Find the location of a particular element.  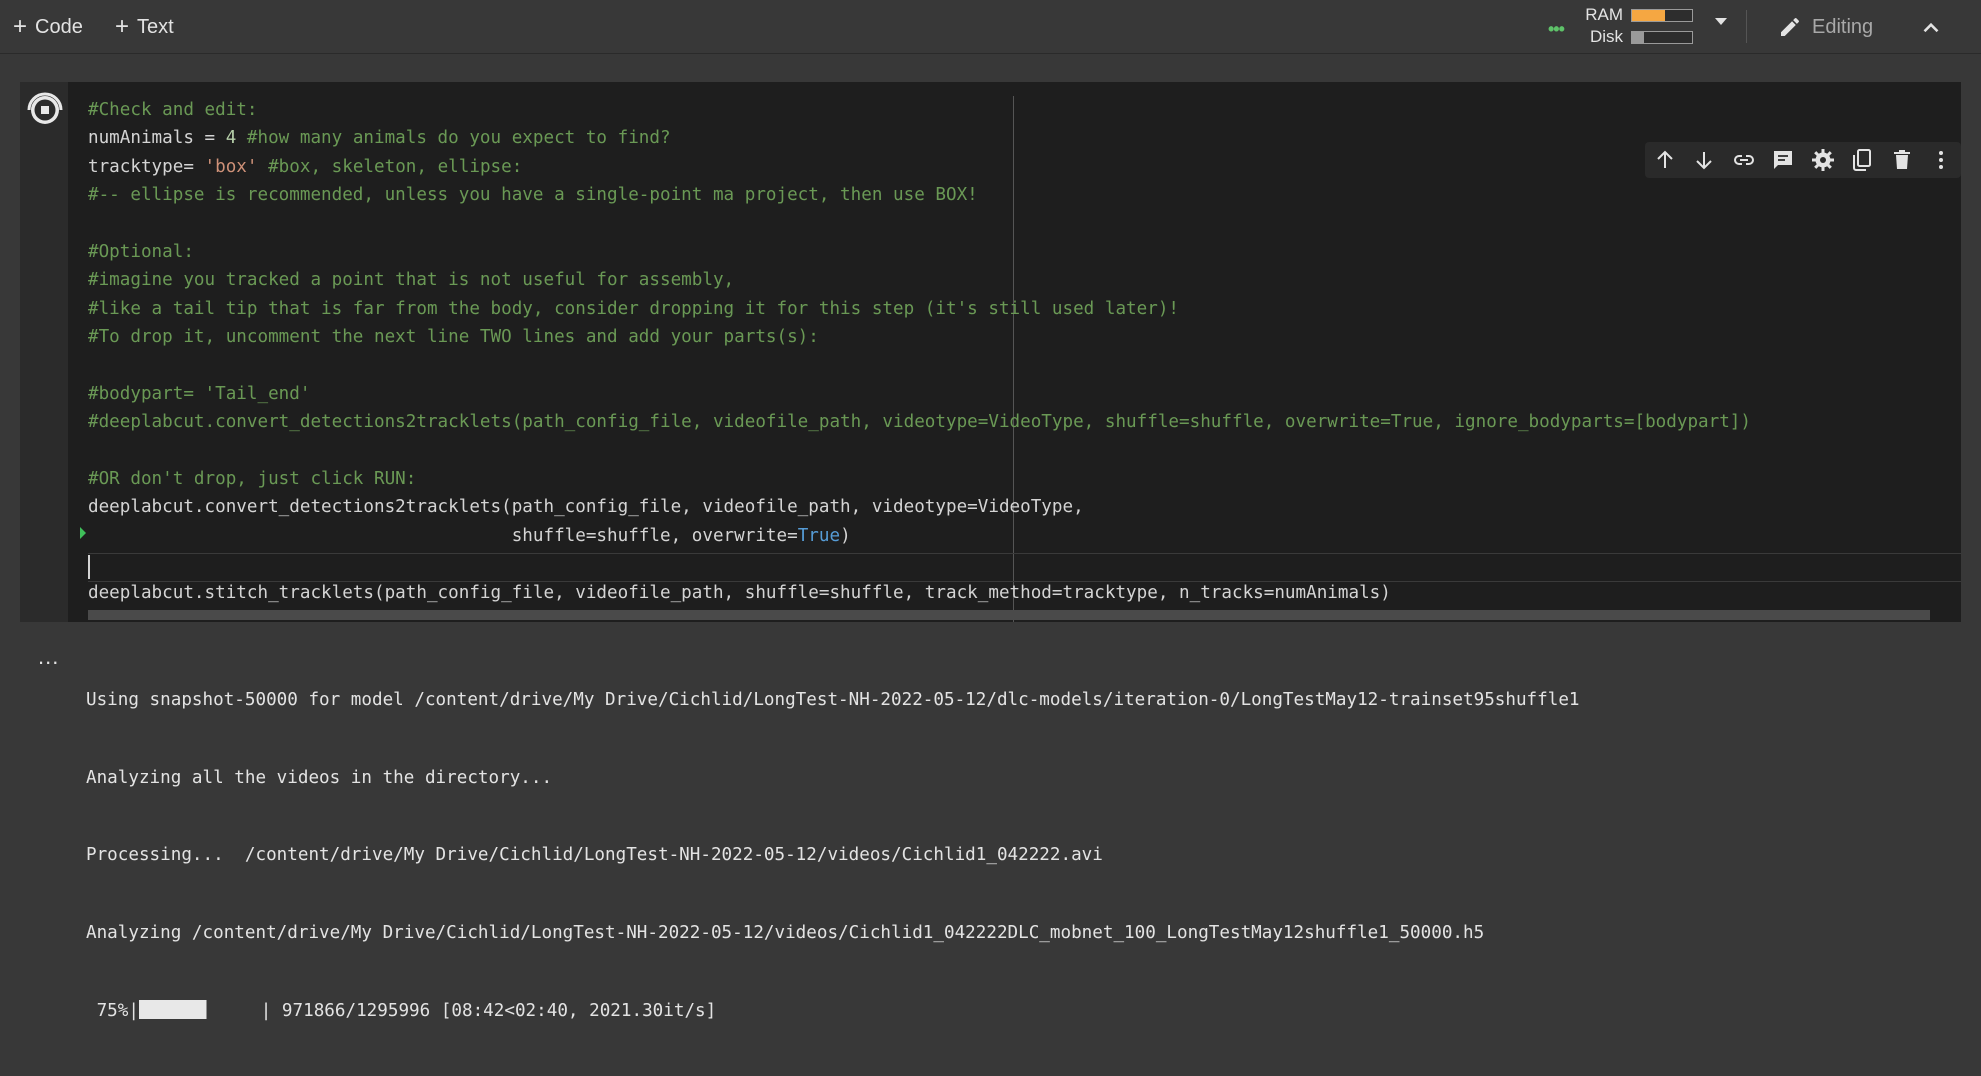

disk-usage-bar is located at coordinates (1662, 37).